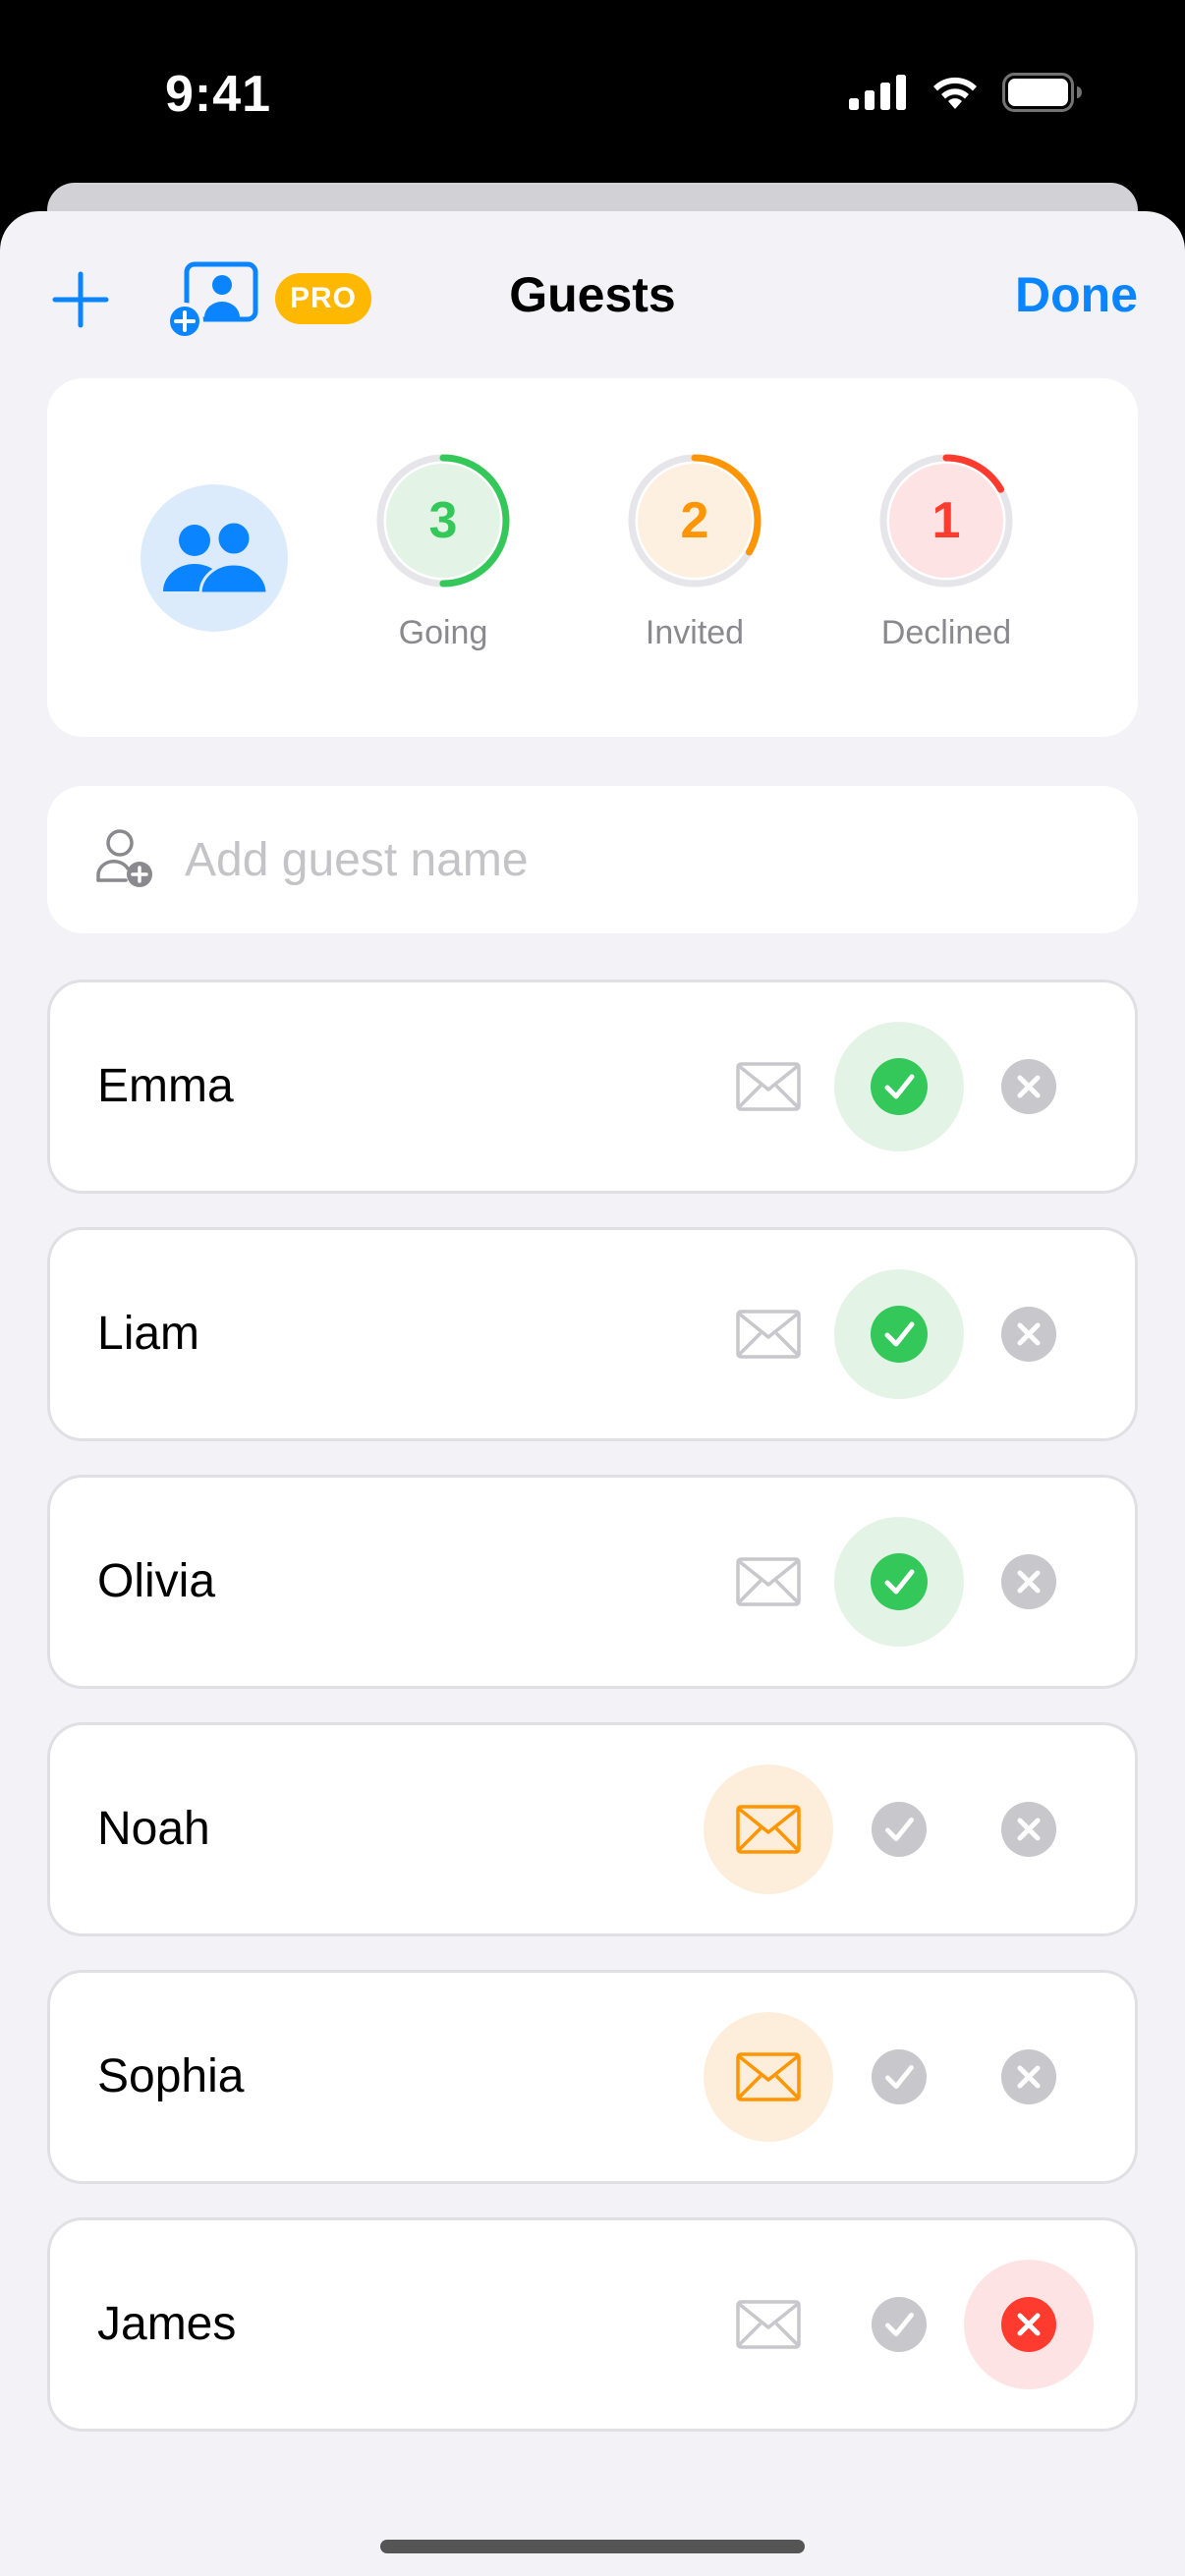  What do you see at coordinates (592, 2077) in the screenshot?
I see `guest-row: Sophia` at bounding box center [592, 2077].